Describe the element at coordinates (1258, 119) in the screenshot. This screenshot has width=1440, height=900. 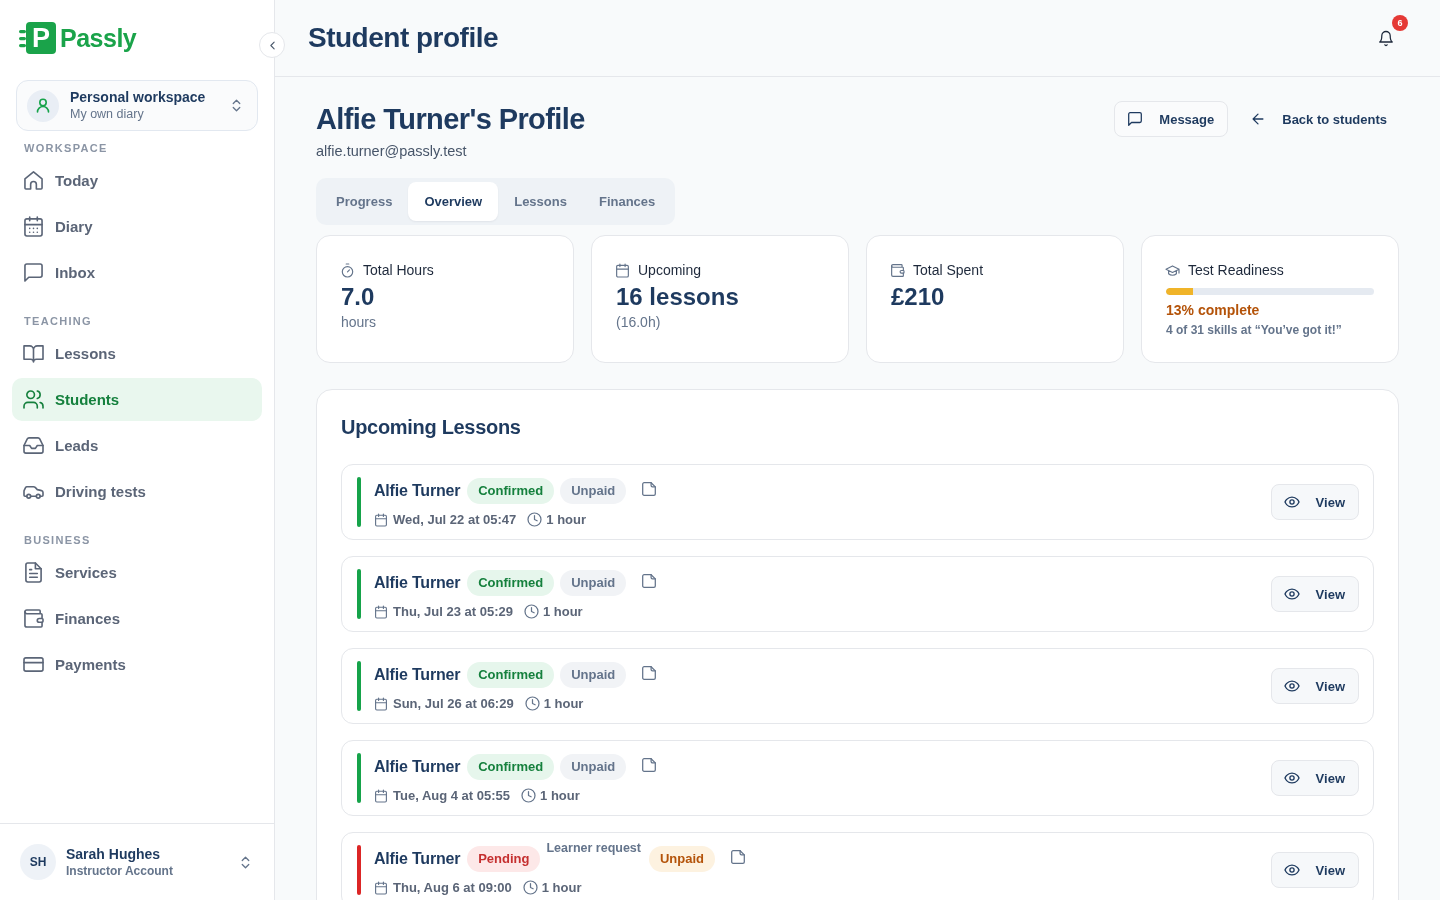
I see `arrow-left-icon` at that location.